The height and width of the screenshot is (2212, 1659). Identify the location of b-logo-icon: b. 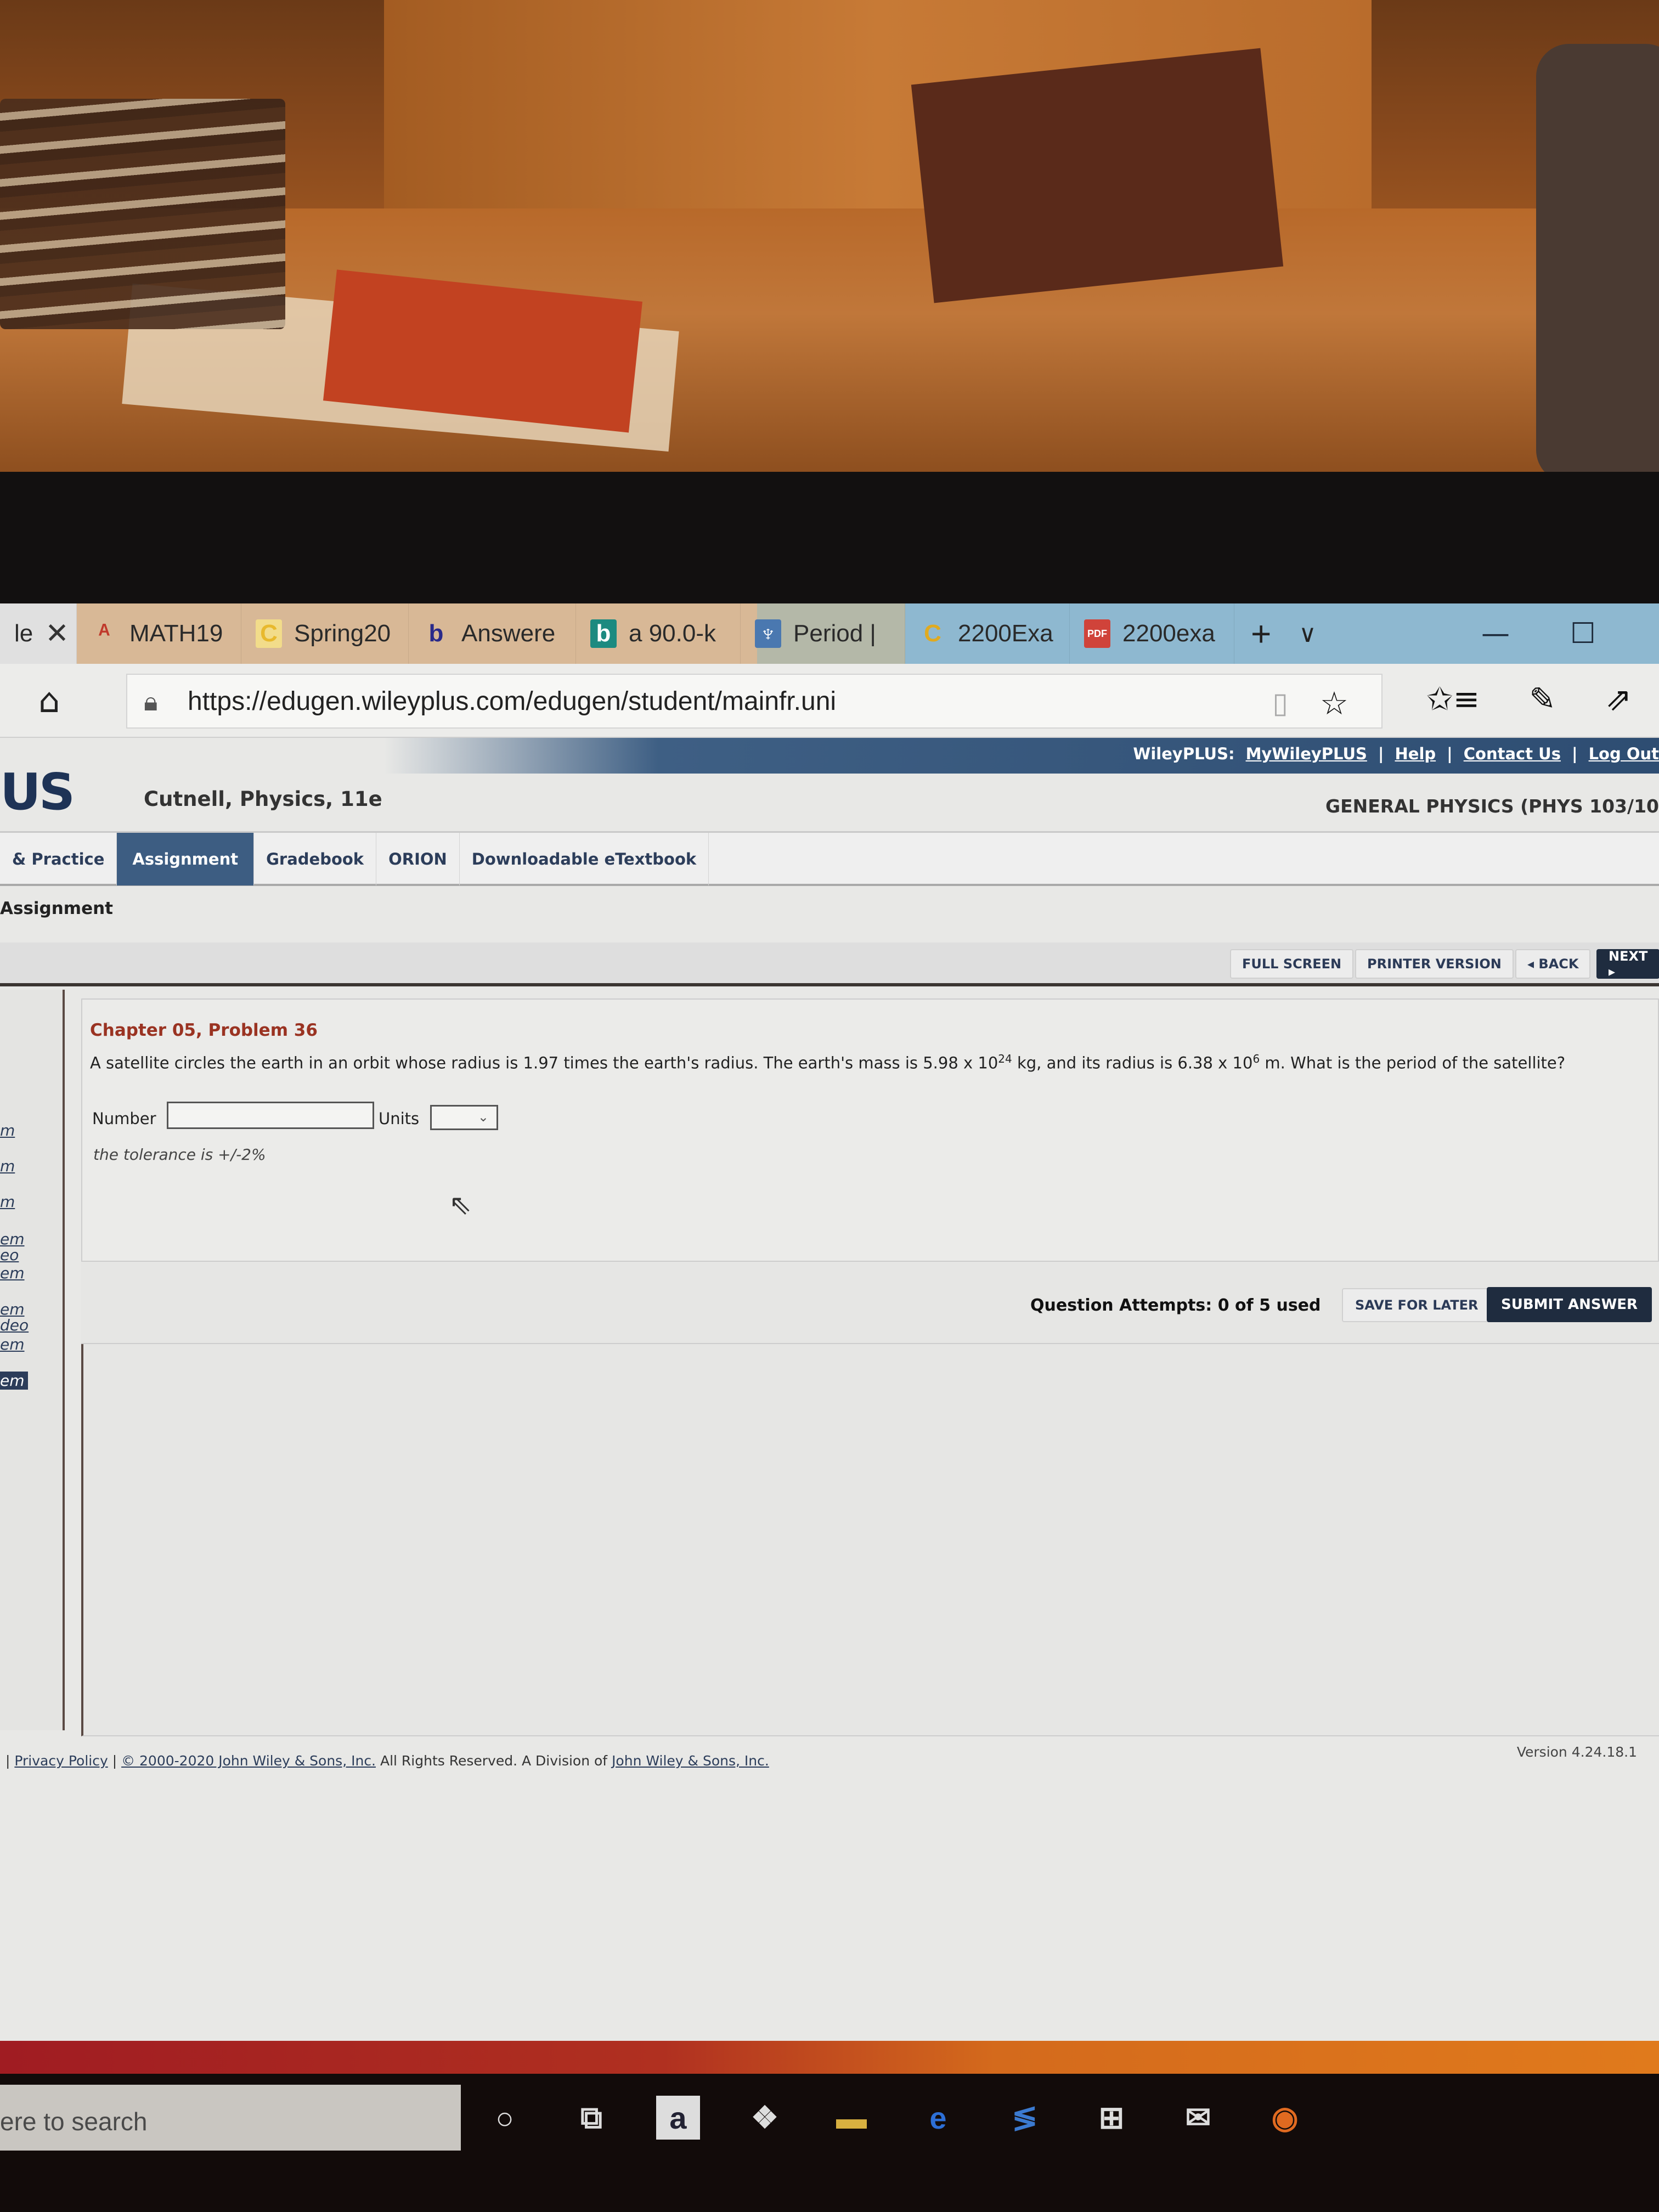
(436, 634).